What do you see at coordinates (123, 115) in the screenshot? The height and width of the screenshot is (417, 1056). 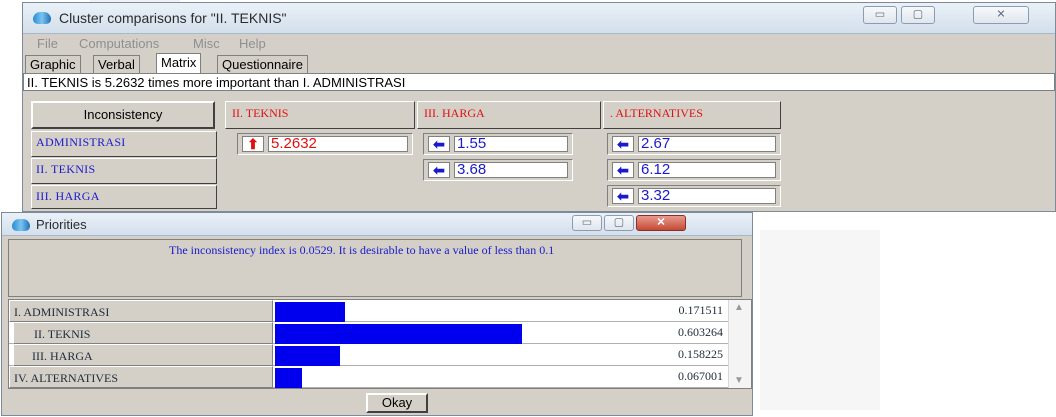 I see `inconsistency-button: Inconsistency` at bounding box center [123, 115].